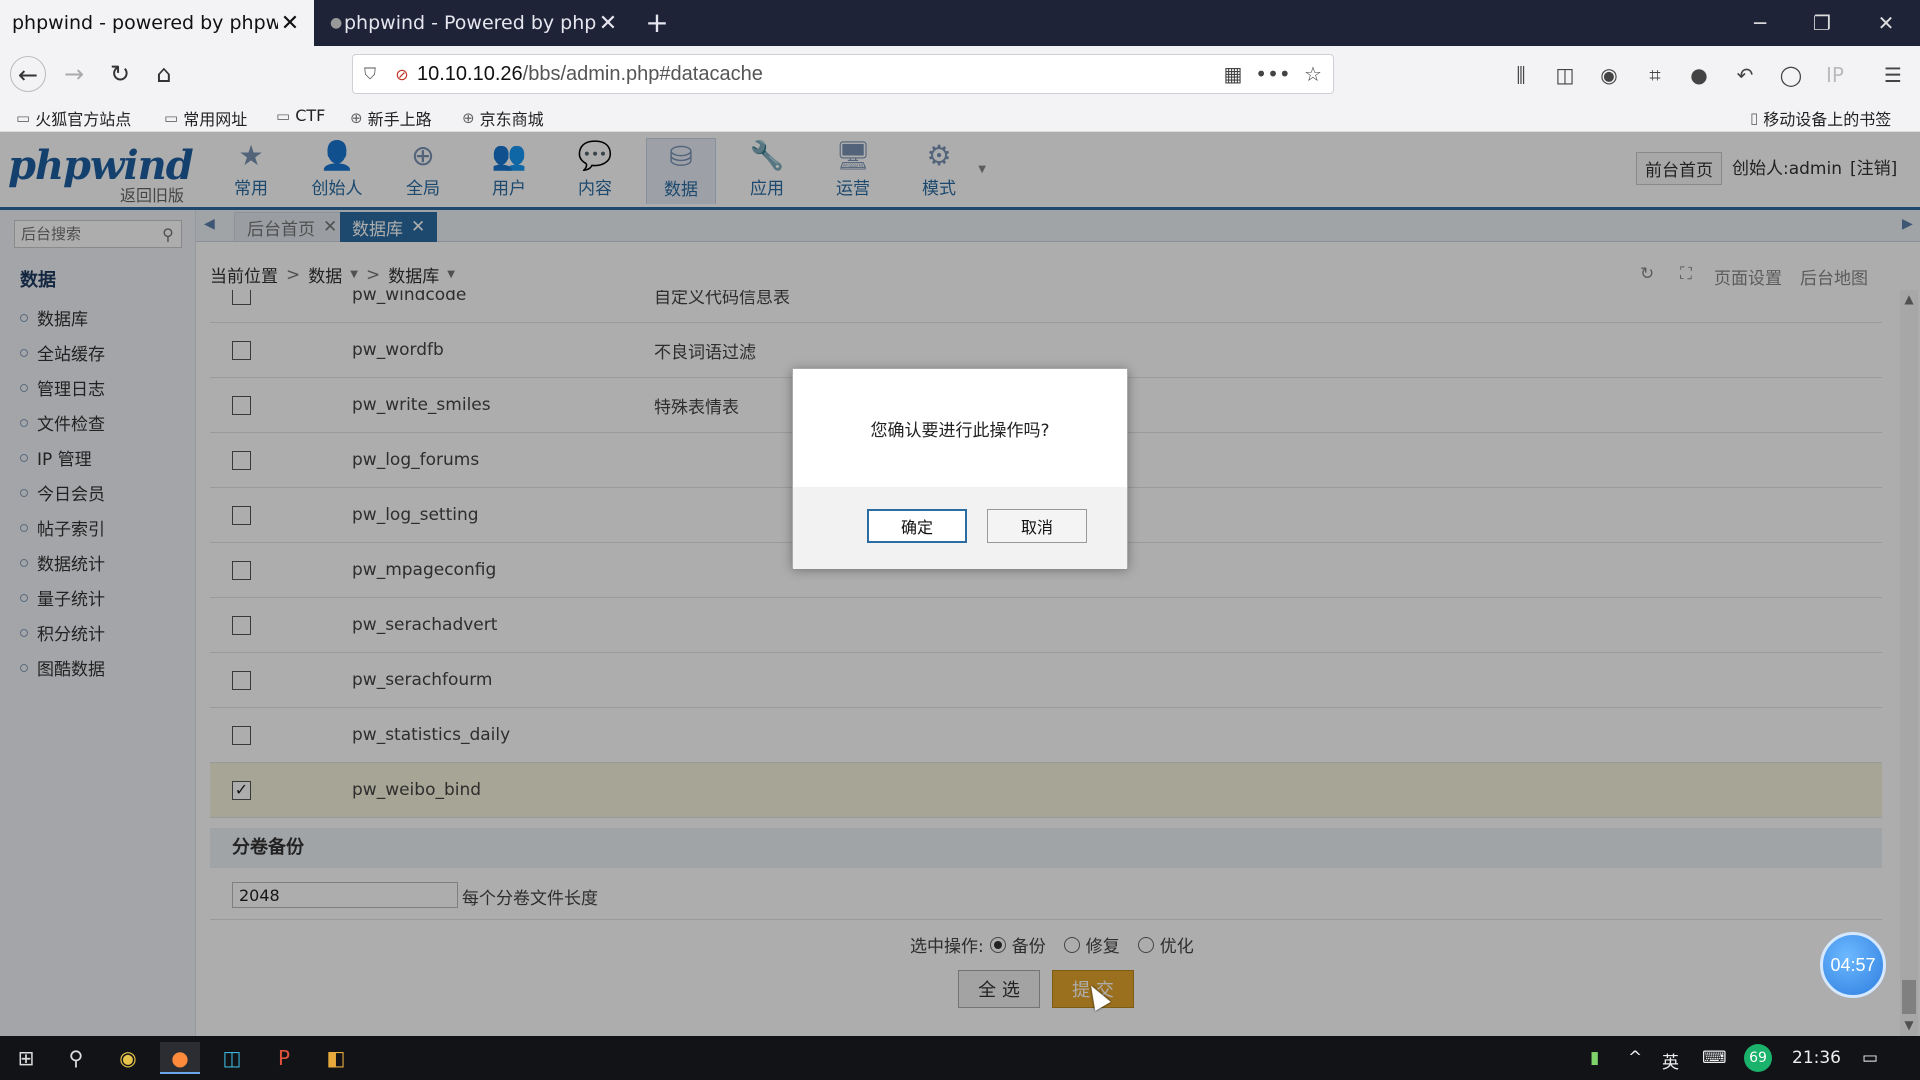 This screenshot has width=1920, height=1080. Describe the element at coordinates (1714, 1058) in the screenshot. I see `keyboard-icon: ⌨` at that location.